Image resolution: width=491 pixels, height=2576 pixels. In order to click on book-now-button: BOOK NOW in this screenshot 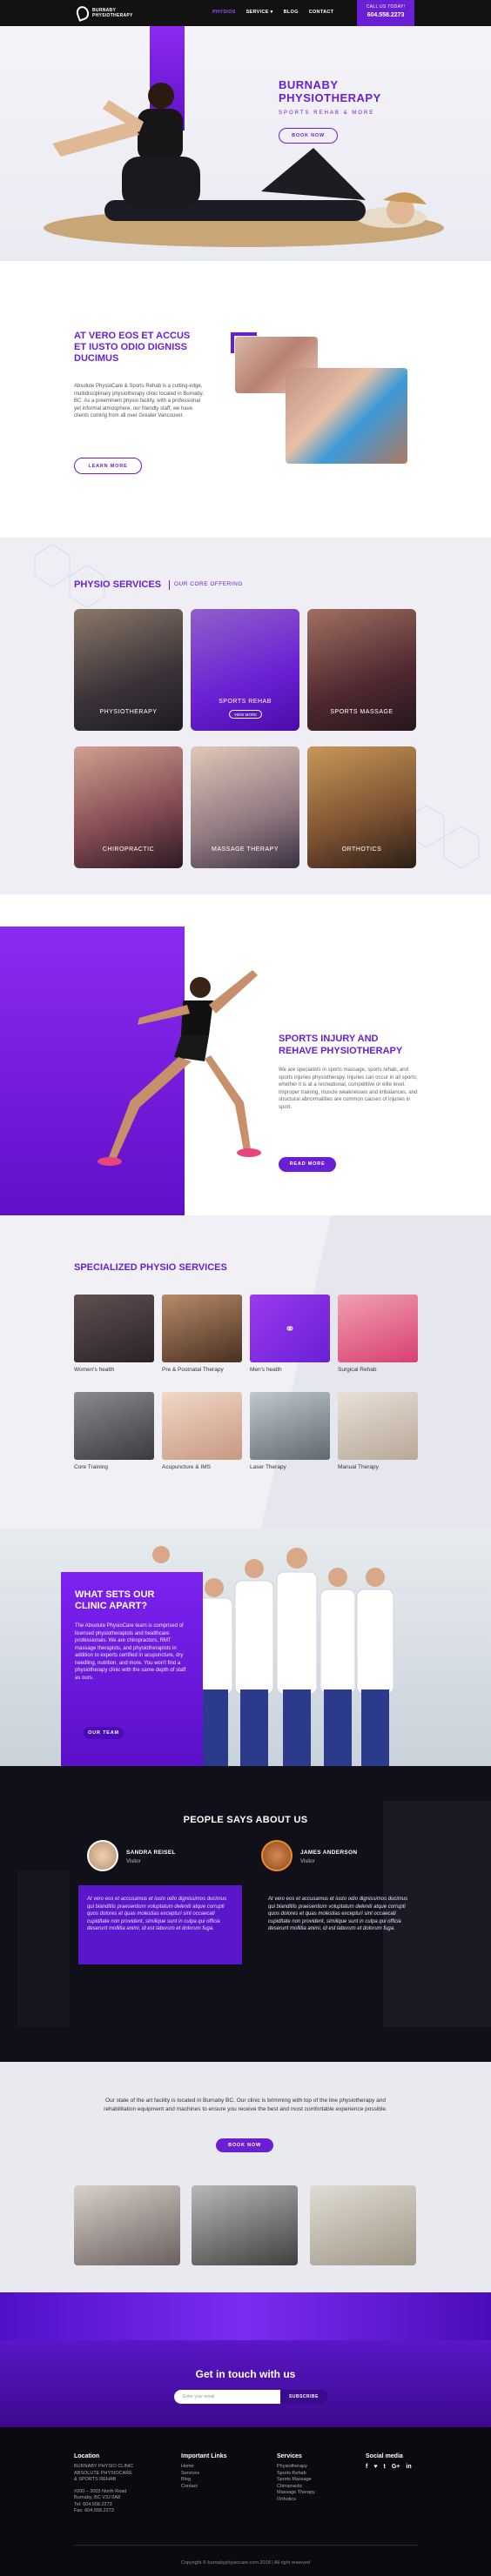, I will do `click(308, 136)`.